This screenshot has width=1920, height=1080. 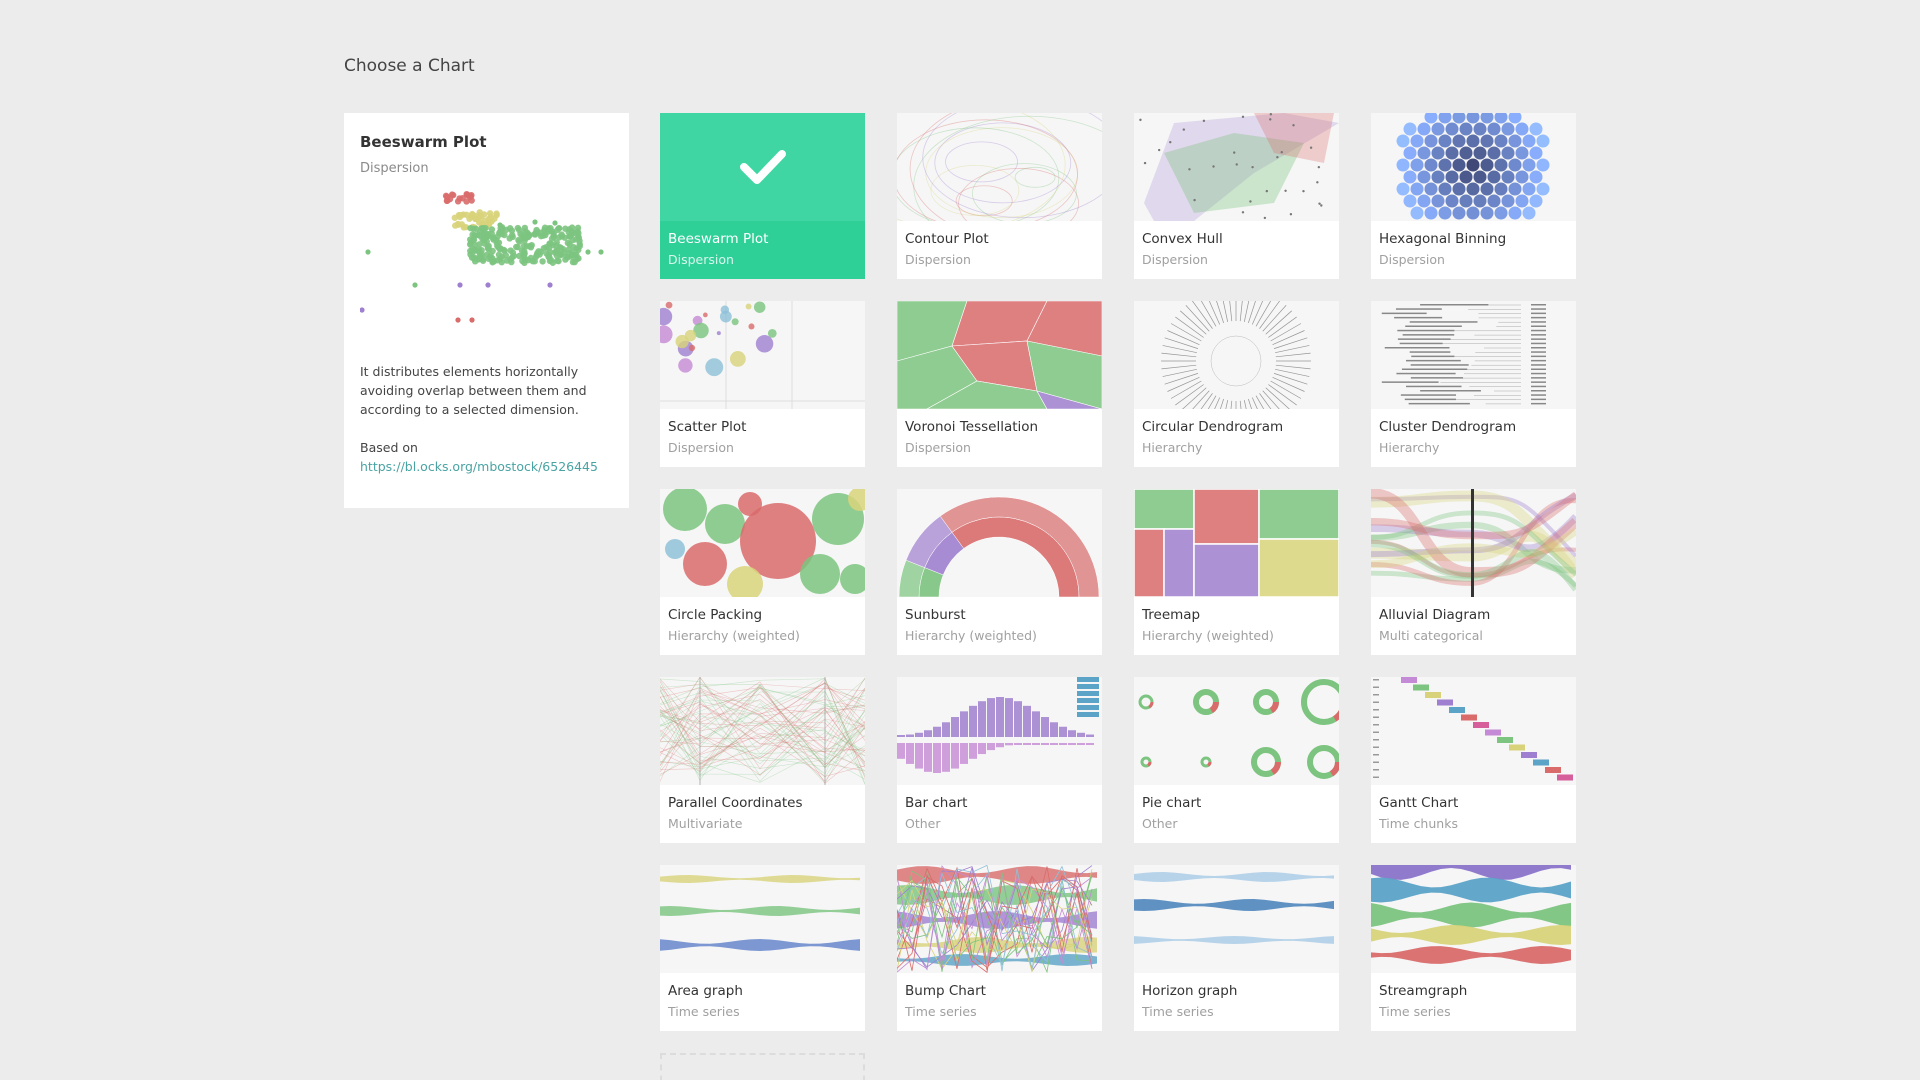 I want to click on chart-card-name: Treemap, so click(x=1171, y=615).